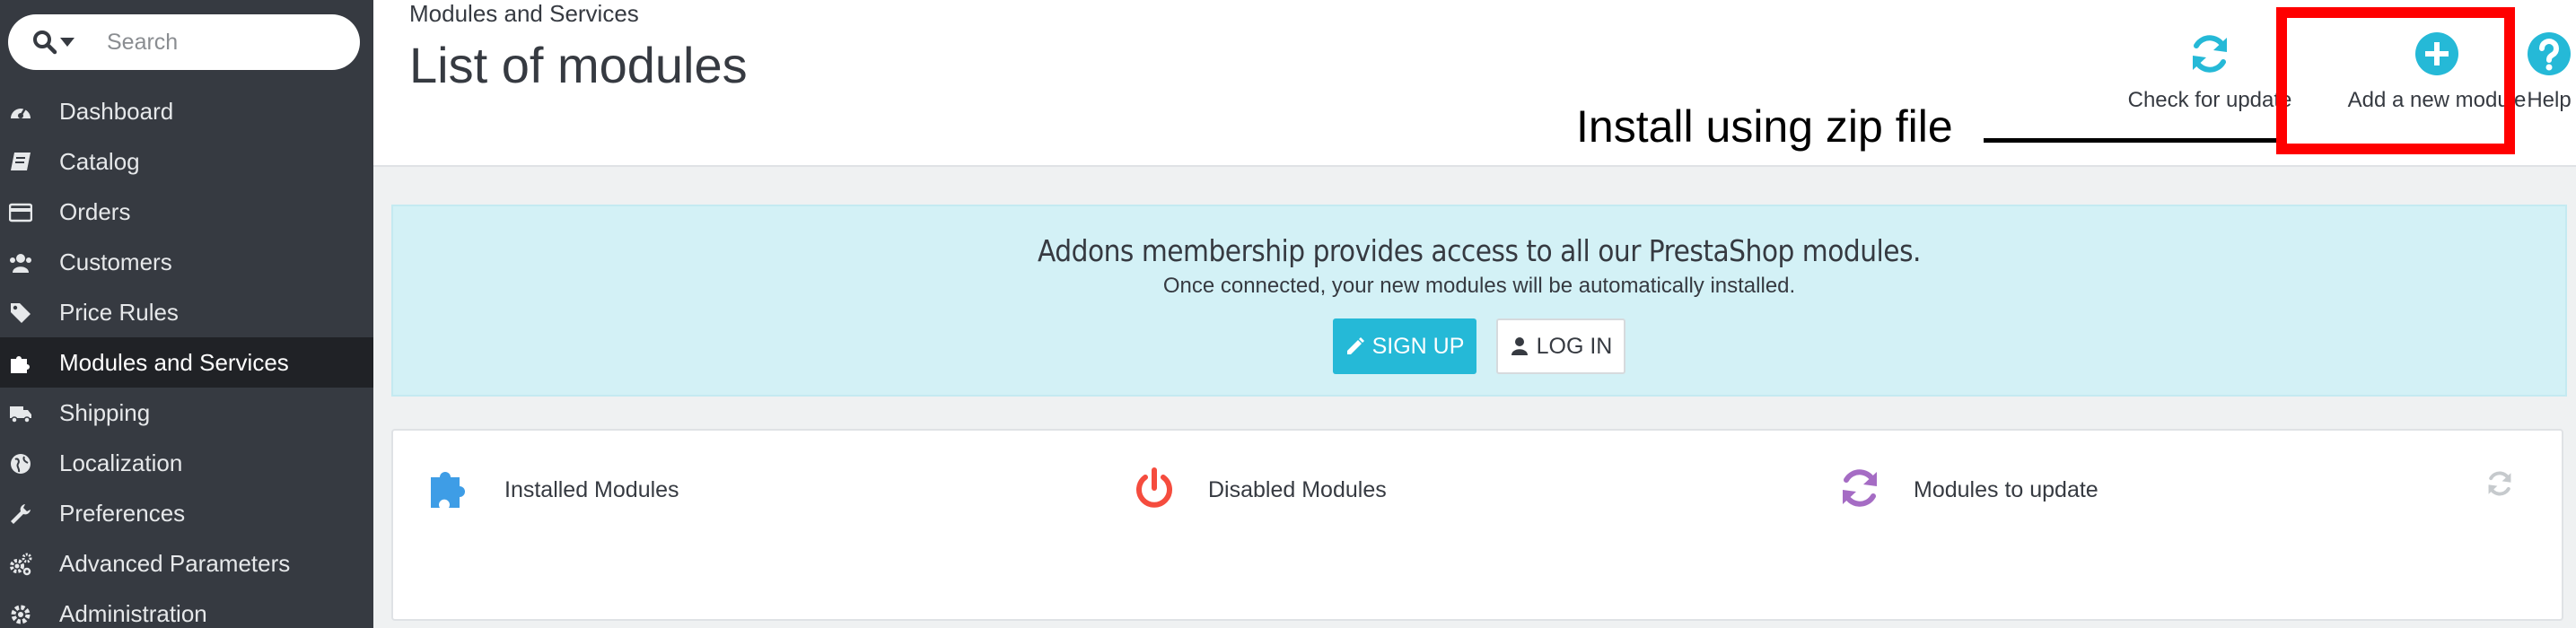 This screenshot has width=2576, height=628. I want to click on sidebar-item-administration: Administration, so click(186, 608).